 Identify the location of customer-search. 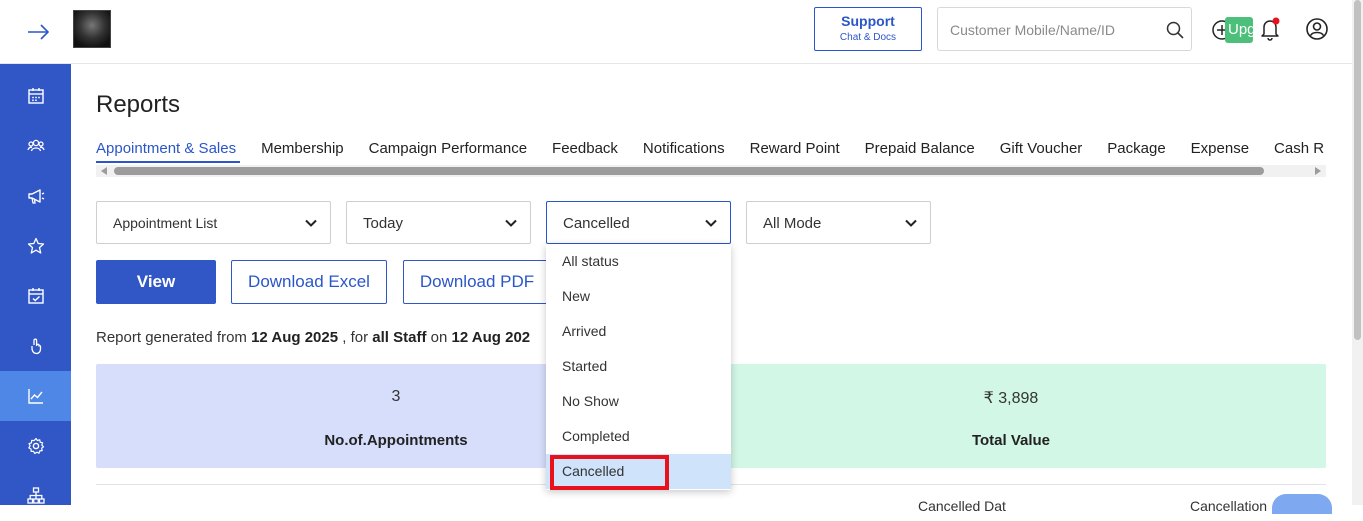
(1064, 29).